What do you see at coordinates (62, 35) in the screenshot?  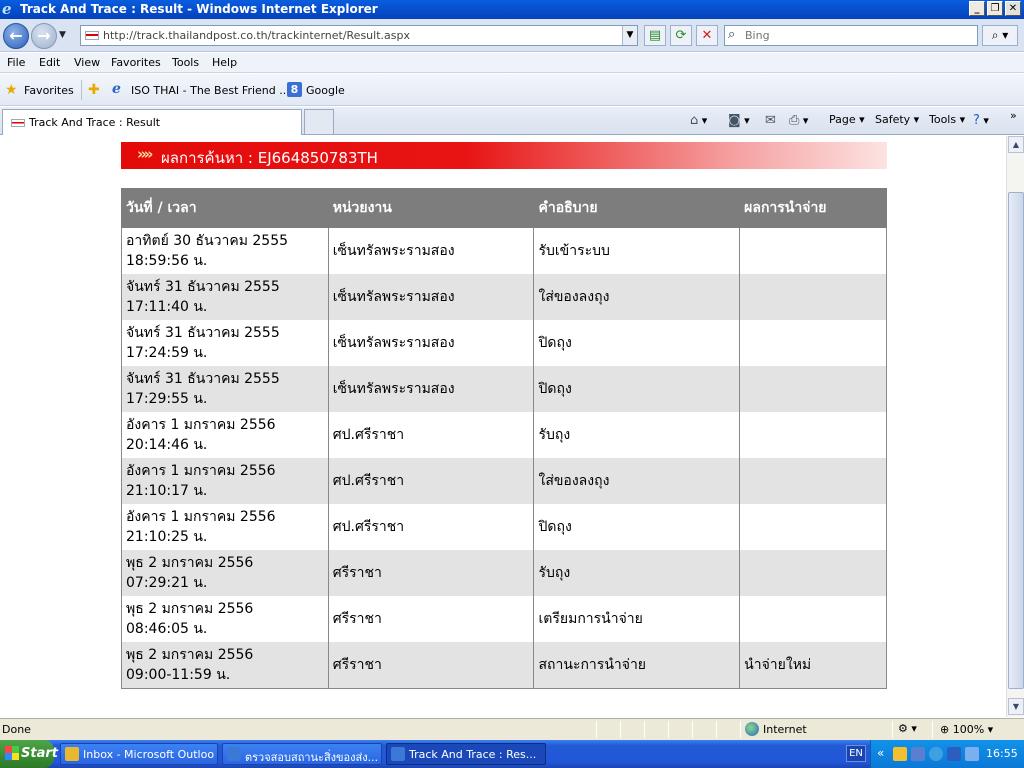 I see `recent-pages-dropdown: ▼` at bounding box center [62, 35].